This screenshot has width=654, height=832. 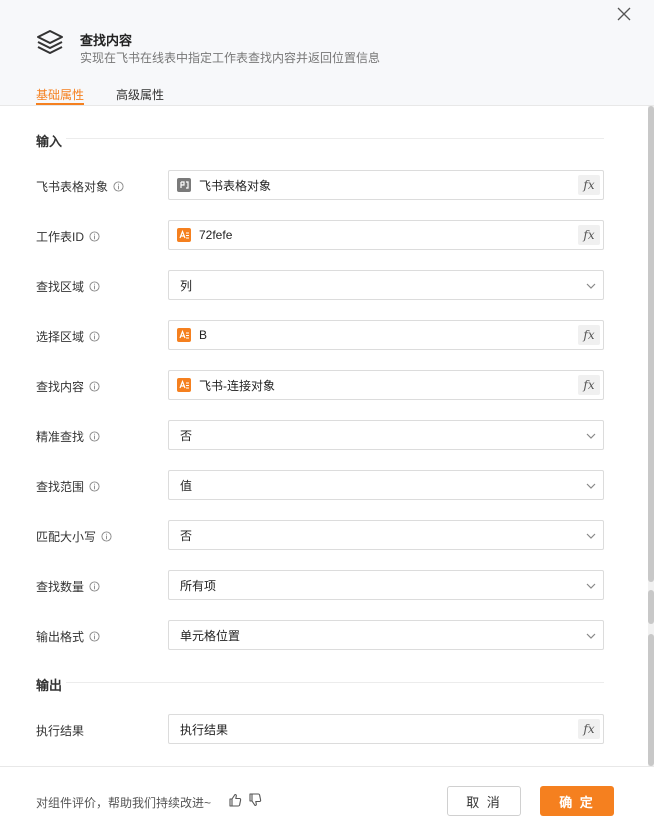 What do you see at coordinates (60, 337) in the screenshot?
I see `field-label-text: 选择区域` at bounding box center [60, 337].